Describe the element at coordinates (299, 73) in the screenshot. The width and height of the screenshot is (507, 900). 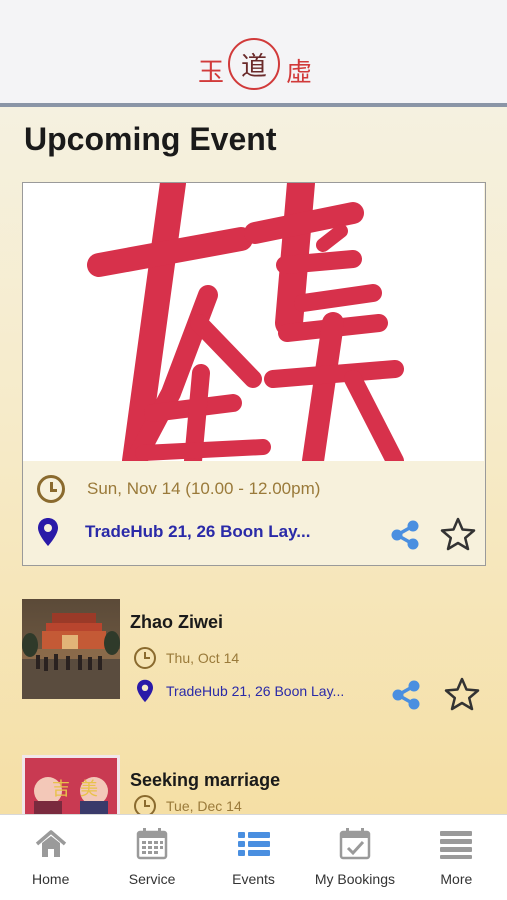
I see `logo-char-right: 虛` at that location.